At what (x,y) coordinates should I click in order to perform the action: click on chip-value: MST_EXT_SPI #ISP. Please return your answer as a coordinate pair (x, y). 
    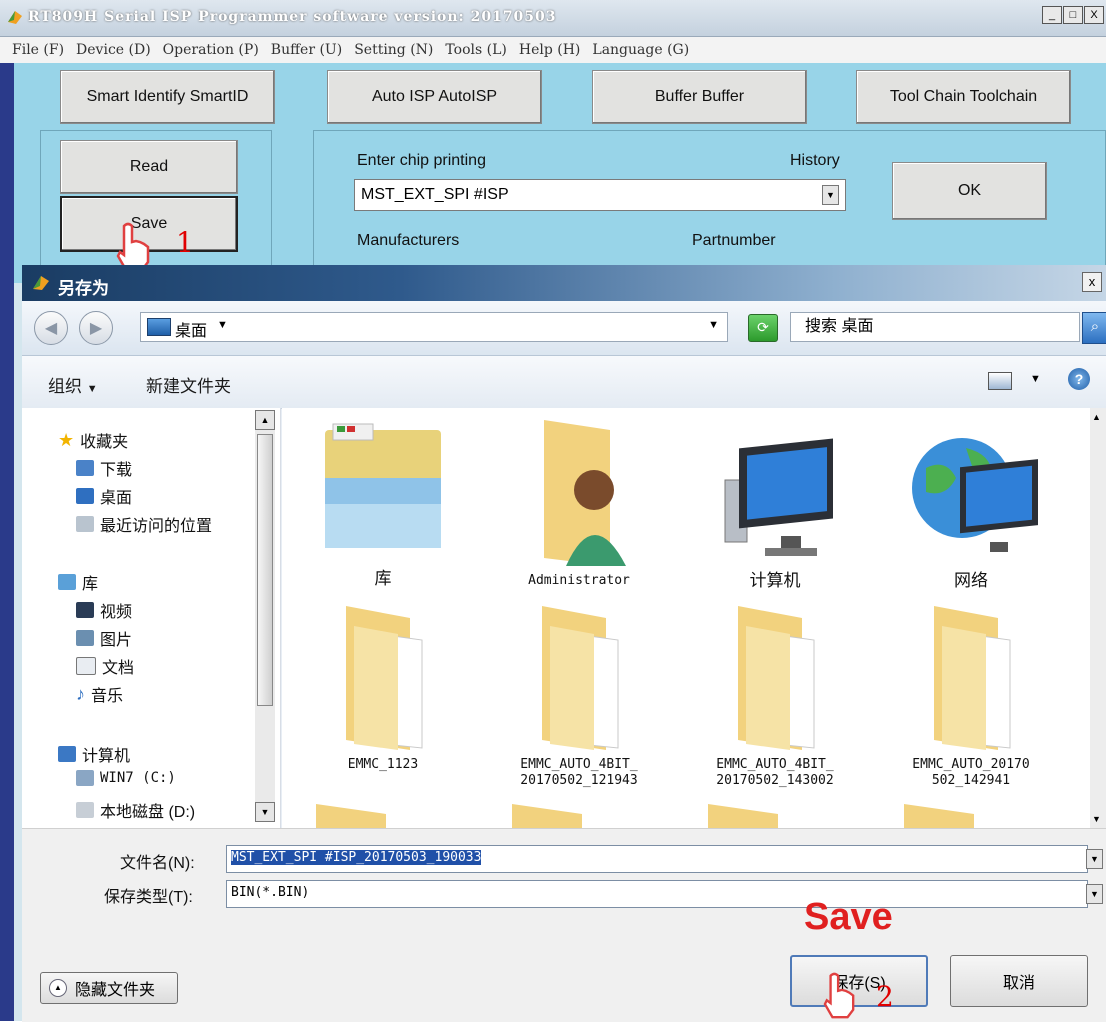
    Looking at the image, I should click on (435, 194).